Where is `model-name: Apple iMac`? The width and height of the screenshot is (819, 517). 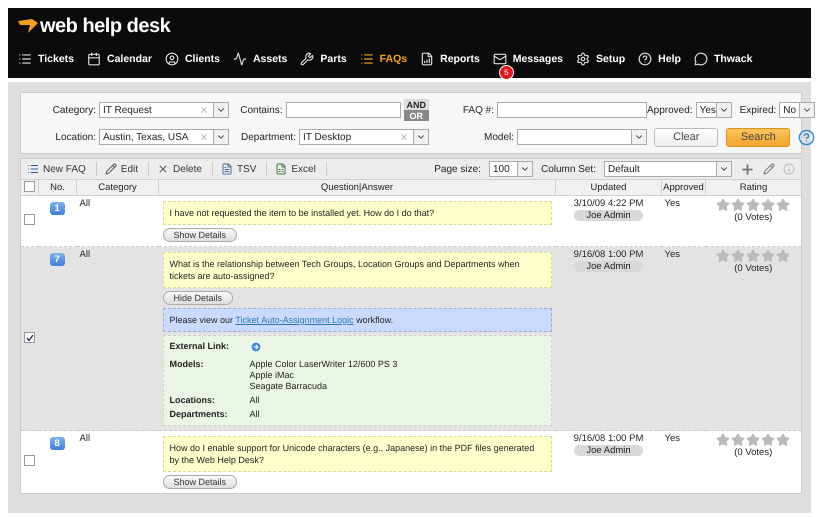 model-name: Apple iMac is located at coordinates (273, 375).